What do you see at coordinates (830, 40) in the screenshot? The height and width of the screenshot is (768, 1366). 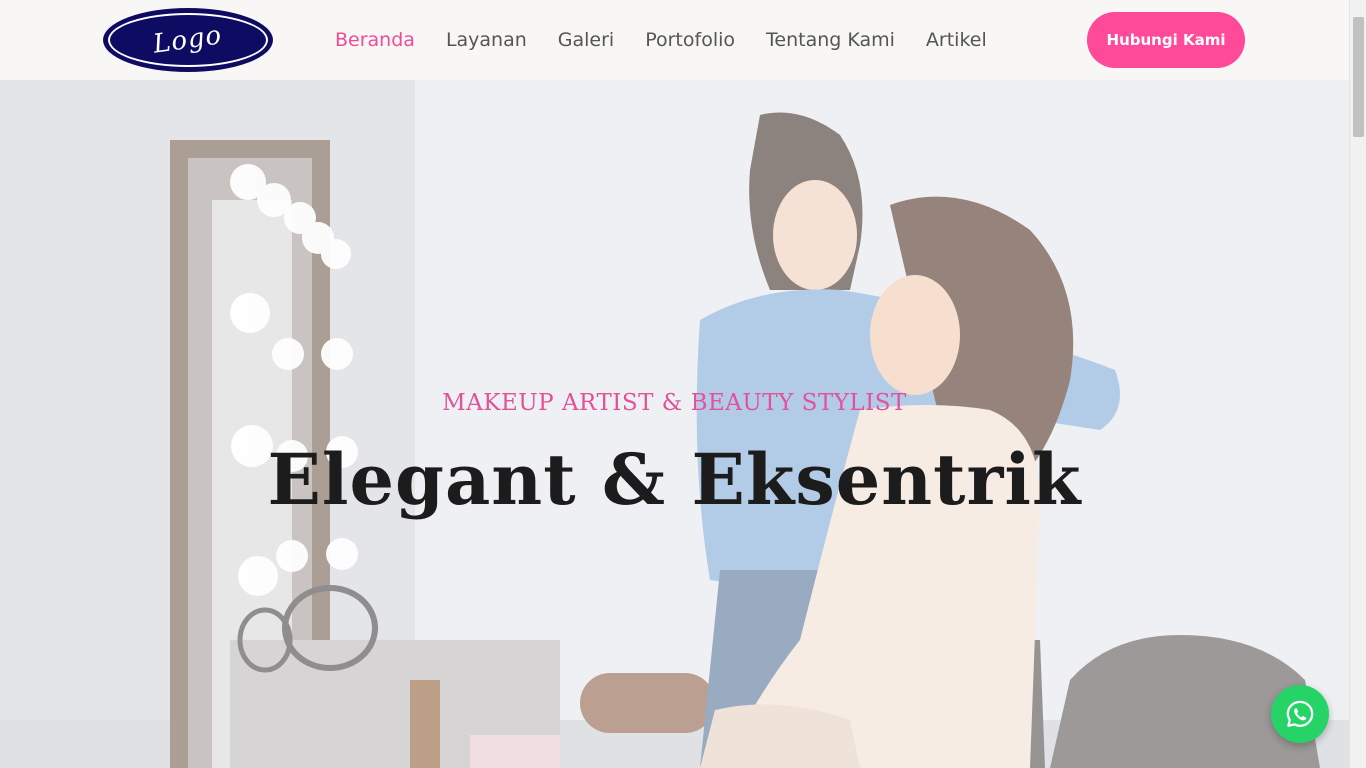 I see `nav-item-tentang-kami: Tentang Kami` at bounding box center [830, 40].